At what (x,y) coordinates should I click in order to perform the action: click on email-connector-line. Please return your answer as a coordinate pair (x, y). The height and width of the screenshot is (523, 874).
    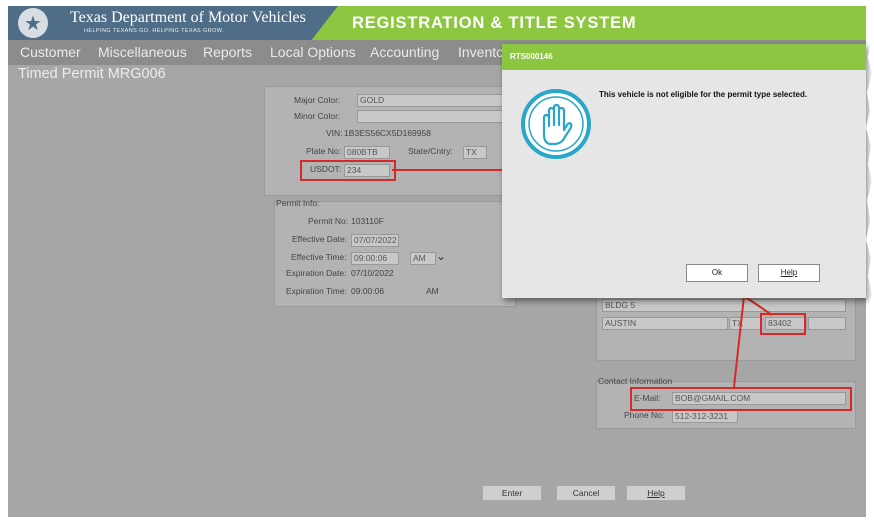
    Looking at the image, I should click on (739, 341).